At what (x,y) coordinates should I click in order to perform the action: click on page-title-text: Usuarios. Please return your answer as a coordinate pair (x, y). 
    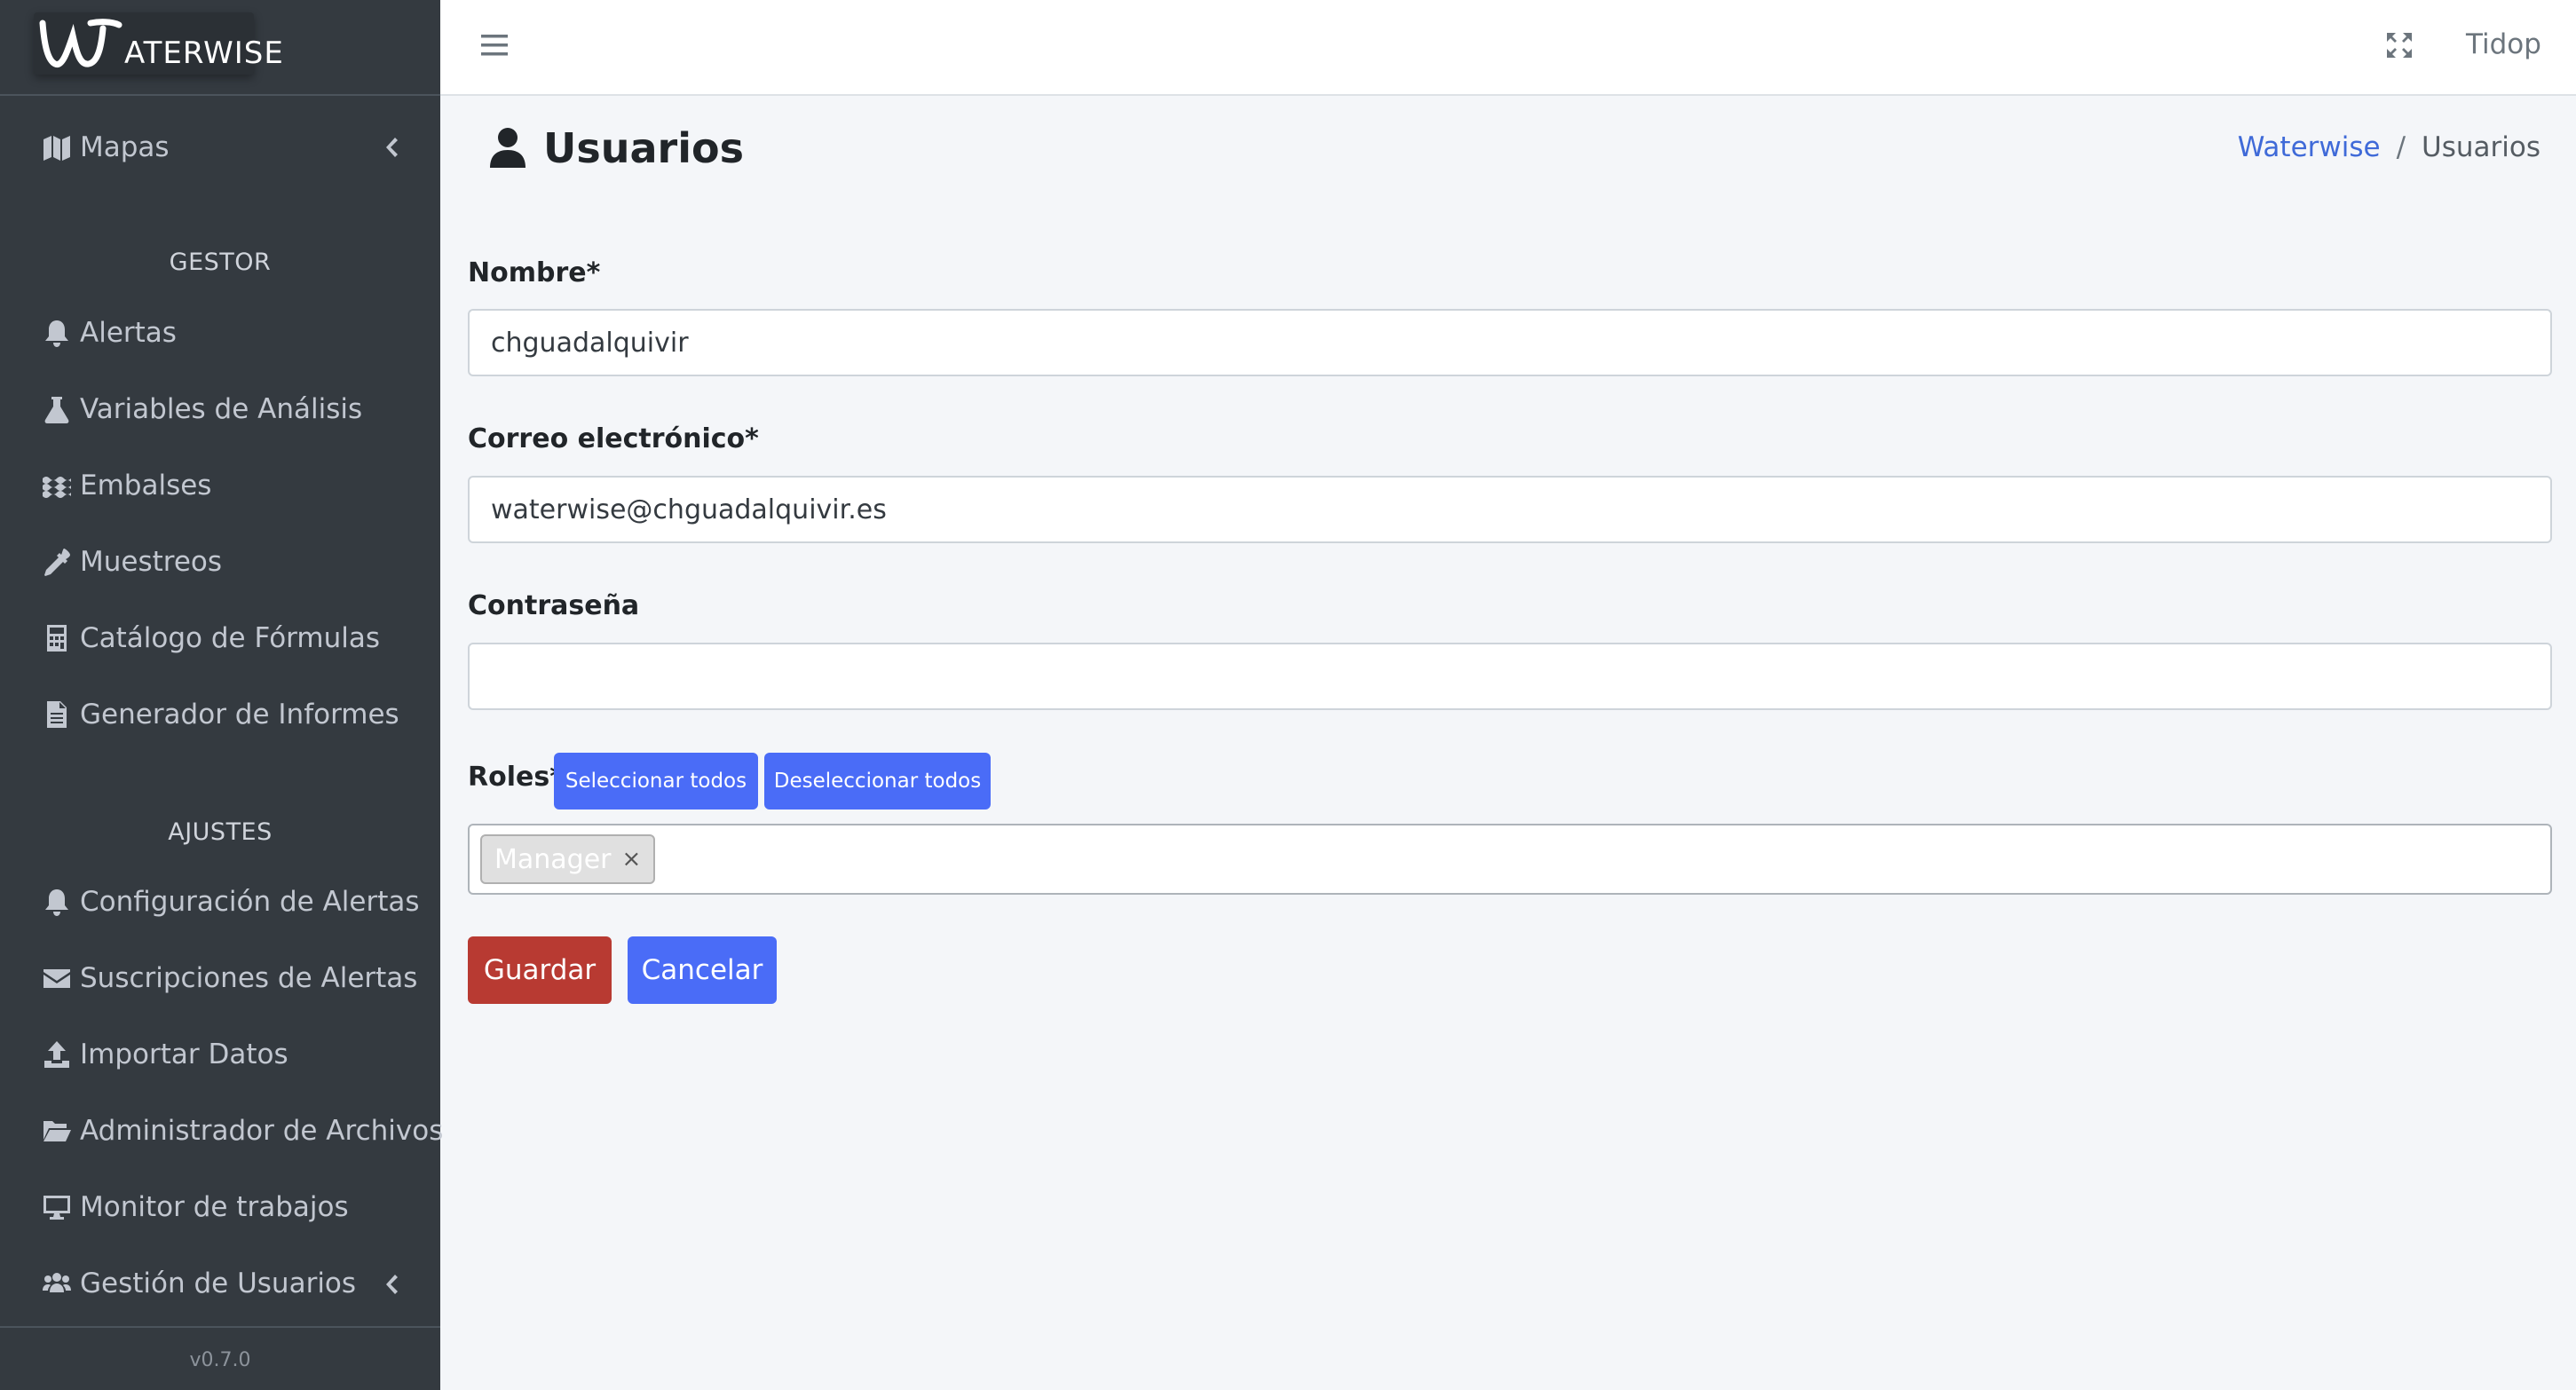
    Looking at the image, I should click on (643, 148).